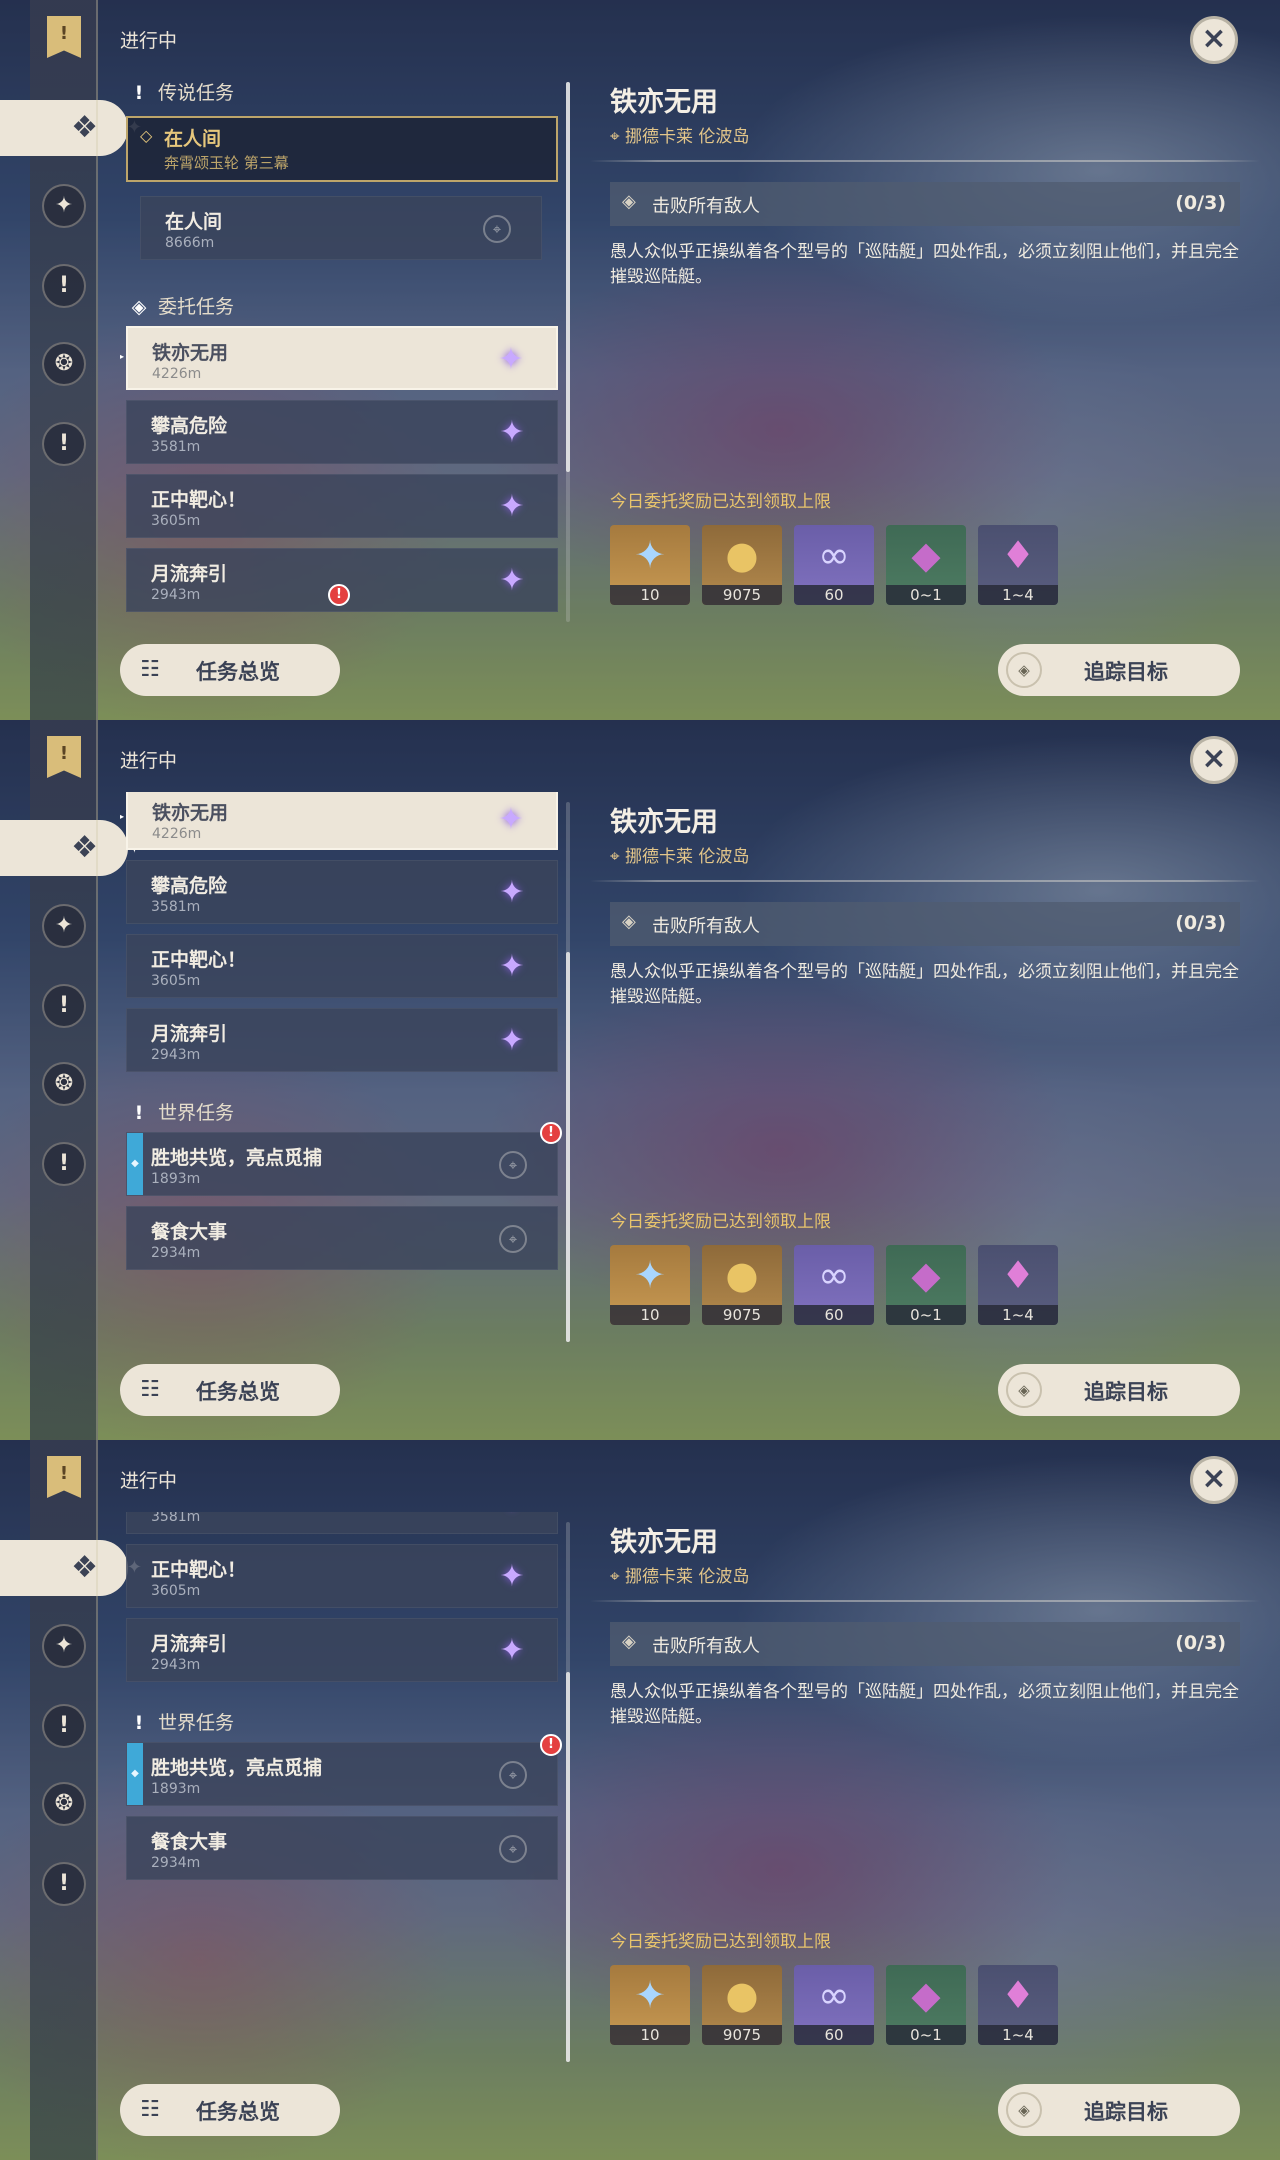 Image resolution: width=1280 pixels, height=2160 pixels. I want to click on legend-quest-card: ◇ 在人间 奔霄颂玉轮 第三幕, so click(342, 149).